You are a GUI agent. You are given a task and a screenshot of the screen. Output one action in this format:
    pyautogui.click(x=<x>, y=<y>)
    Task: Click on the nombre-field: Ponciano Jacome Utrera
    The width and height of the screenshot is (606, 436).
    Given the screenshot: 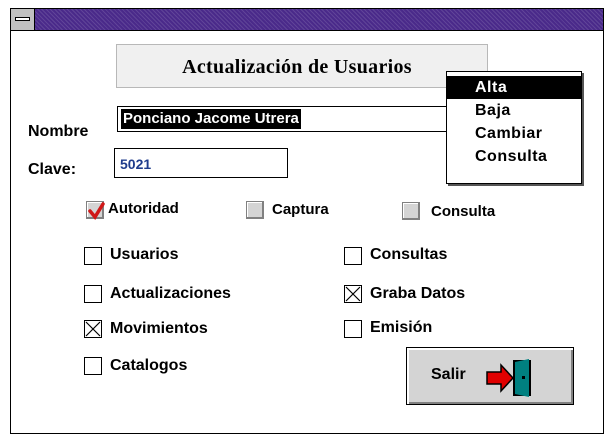 What is the action you would take?
    pyautogui.click(x=287, y=119)
    